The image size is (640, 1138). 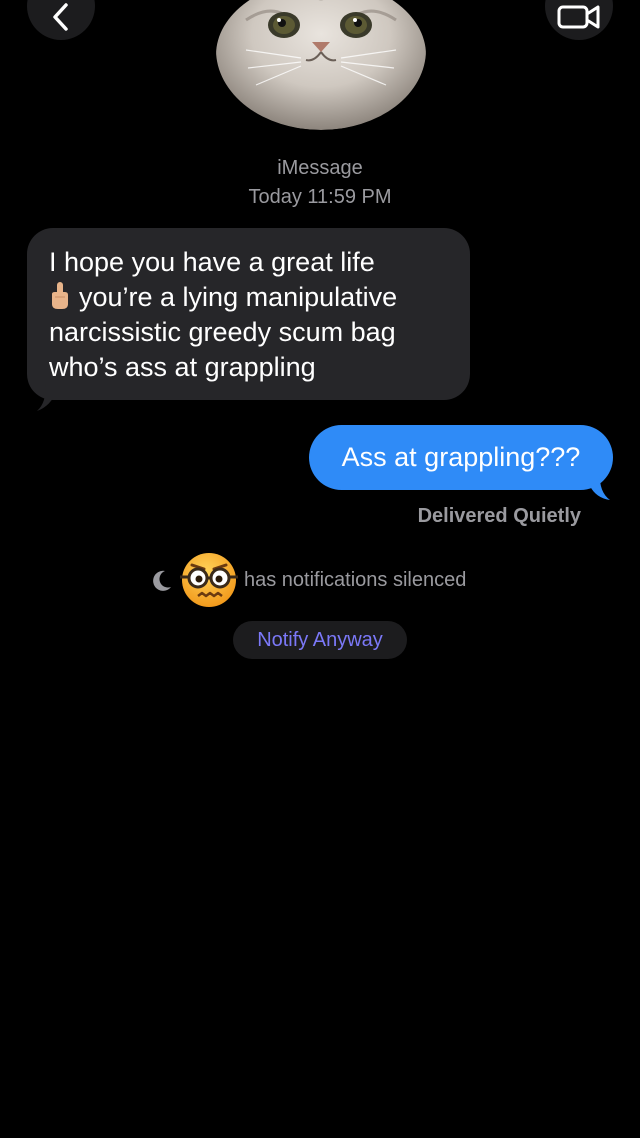 I want to click on moon-icon, so click(x=162, y=580).